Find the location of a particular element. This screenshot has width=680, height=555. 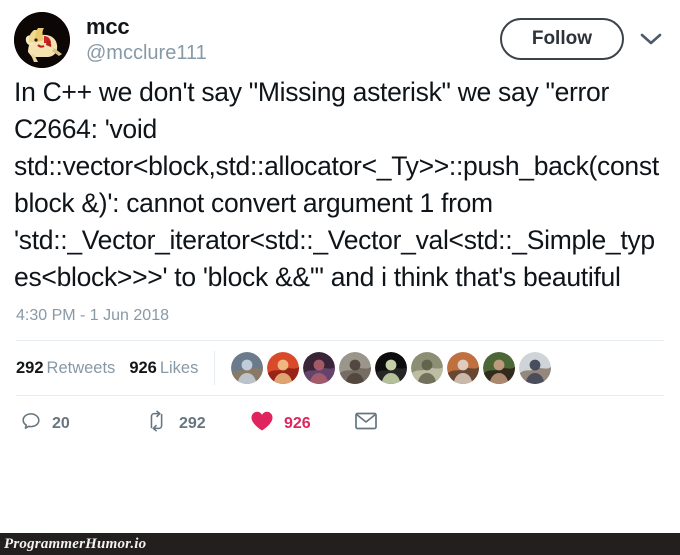

watermark-bar: ProgrammerHumor.io is located at coordinates (340, 544).